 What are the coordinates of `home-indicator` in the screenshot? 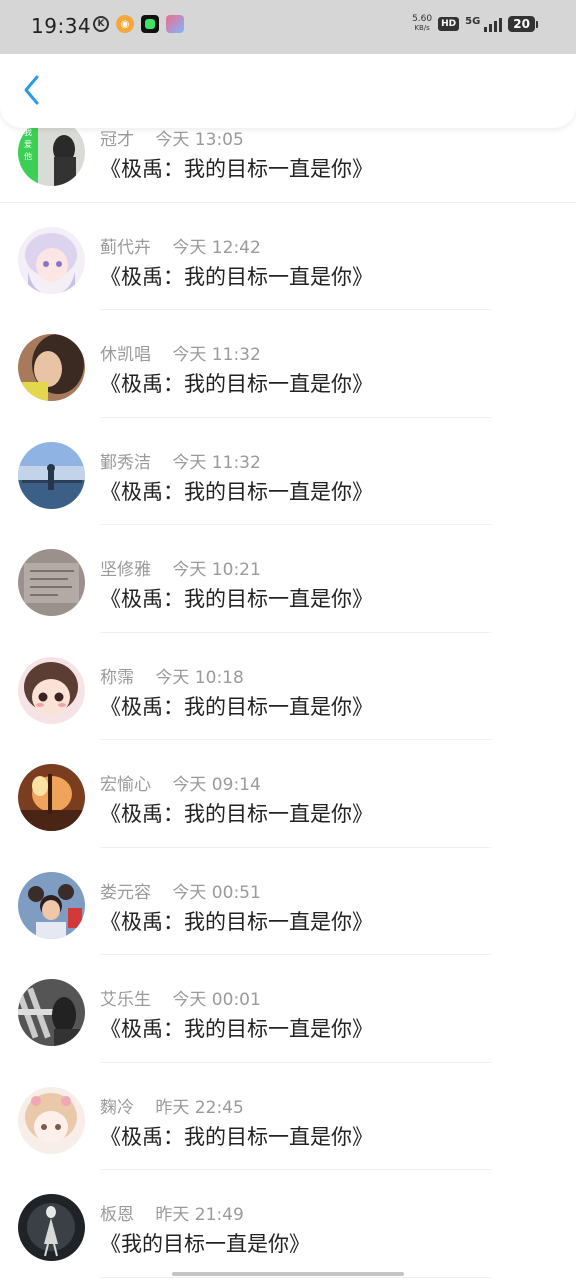 It's located at (288, 1274).